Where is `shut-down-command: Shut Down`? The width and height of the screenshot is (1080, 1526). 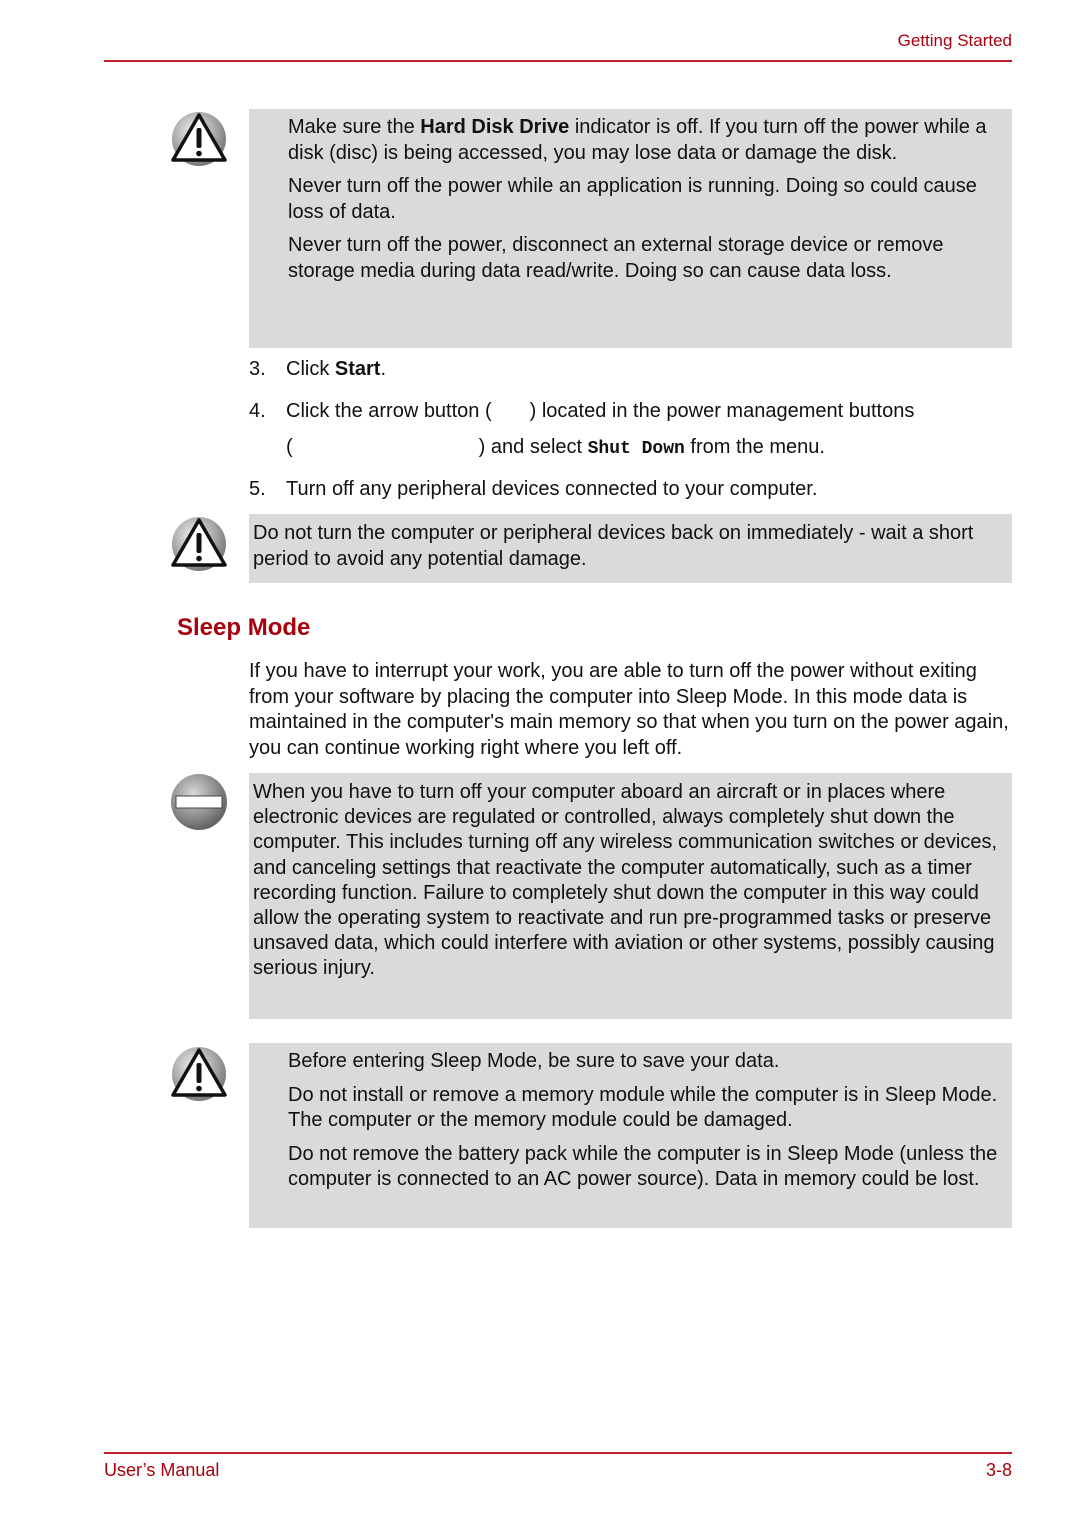
shut-down-command: Shut Down is located at coordinates (636, 449).